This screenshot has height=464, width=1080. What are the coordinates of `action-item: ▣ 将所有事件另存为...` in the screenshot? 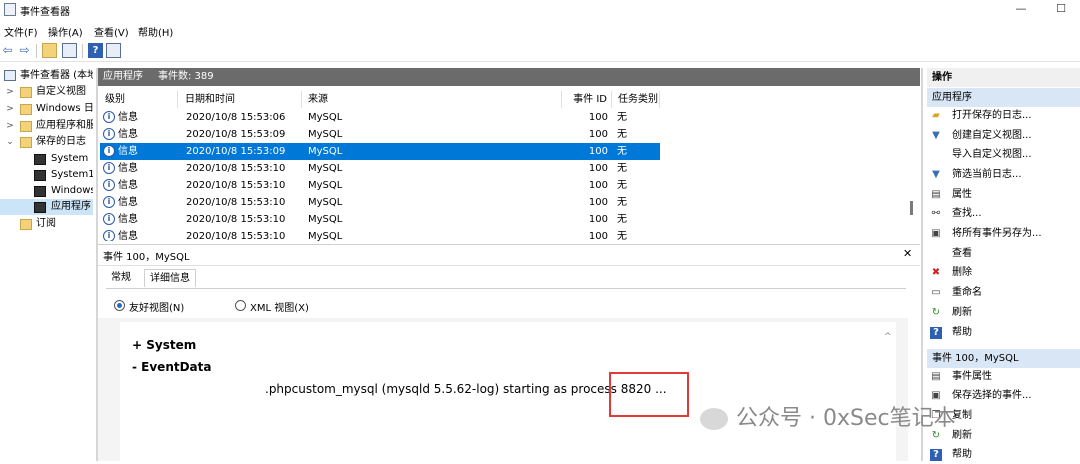 It's located at (1005, 234).